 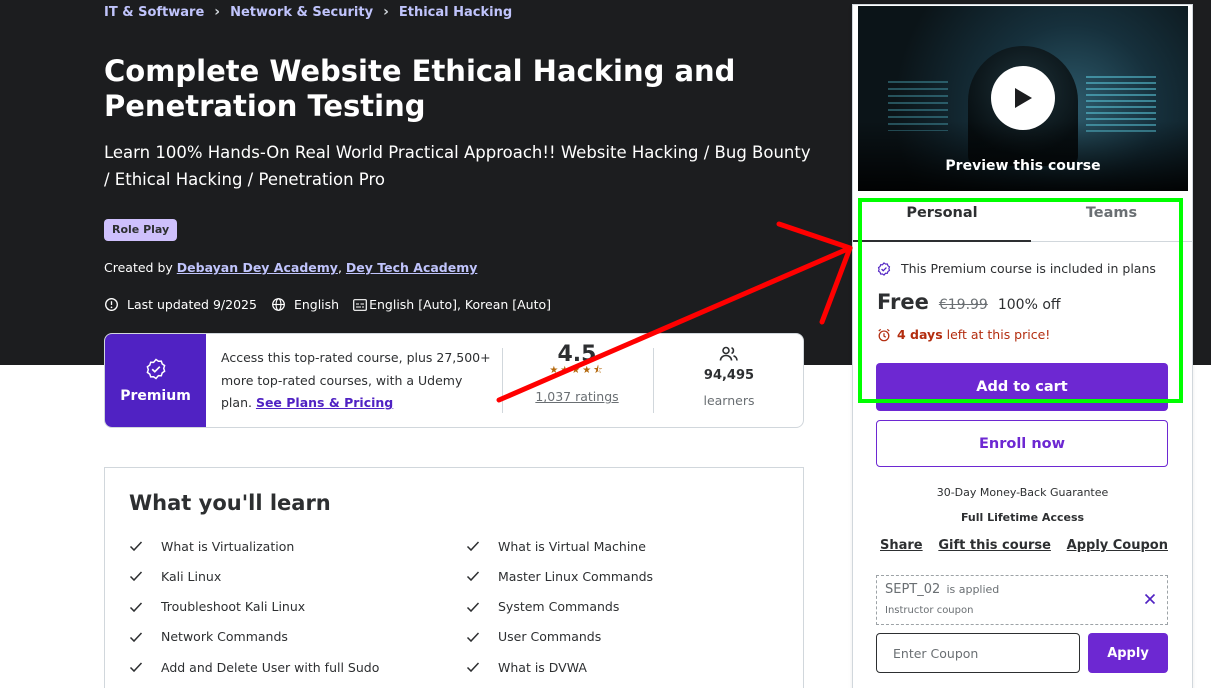 I want to click on breadcrumb-ethical-hacking: Ethical Hacking, so click(x=455, y=12).